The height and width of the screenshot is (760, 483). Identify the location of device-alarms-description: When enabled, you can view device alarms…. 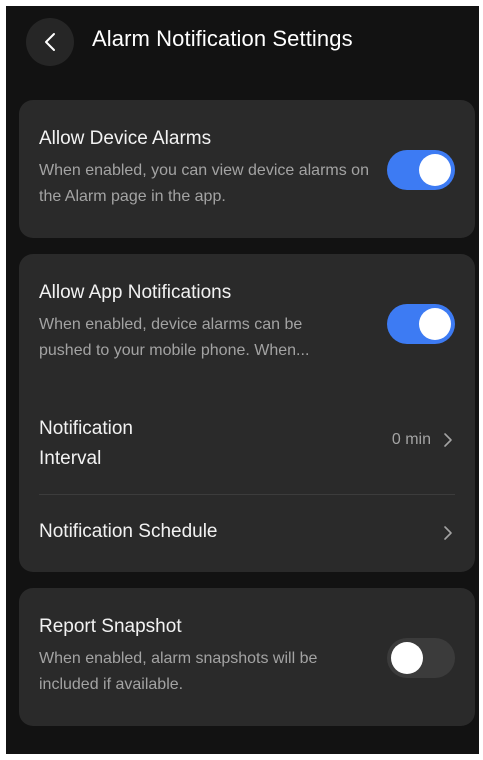
(204, 183).